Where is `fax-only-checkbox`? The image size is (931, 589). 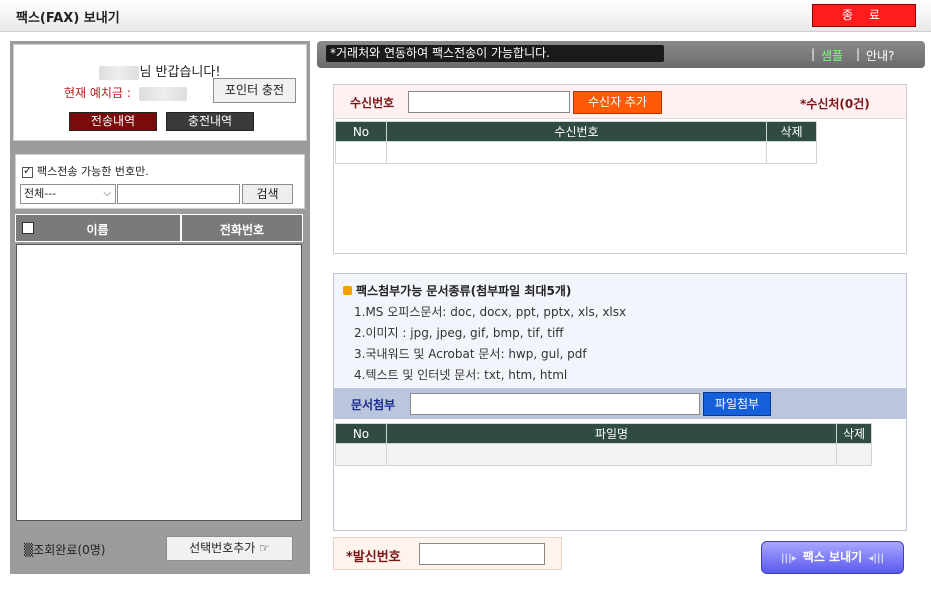 fax-only-checkbox is located at coordinates (27, 171).